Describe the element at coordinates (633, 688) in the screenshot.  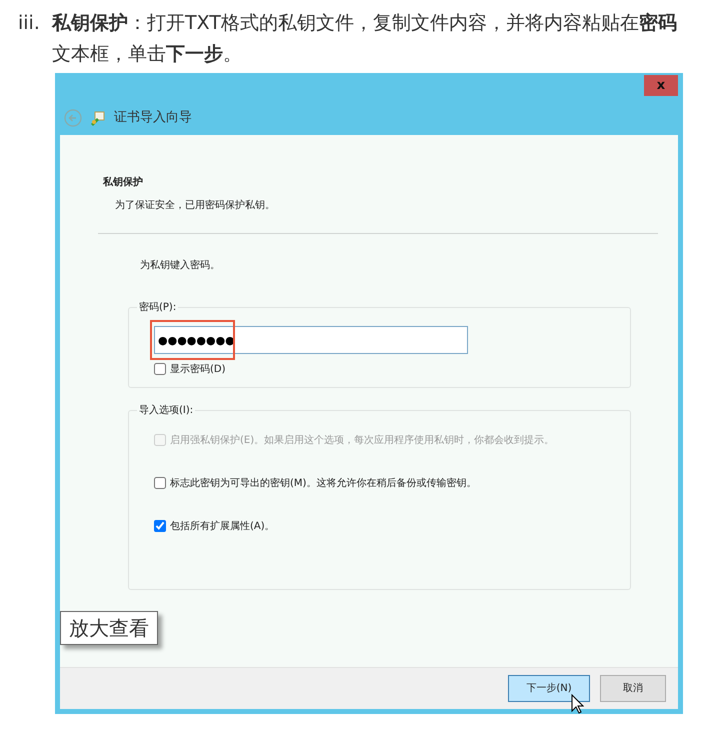
I see `dialog-button: 取消` at that location.